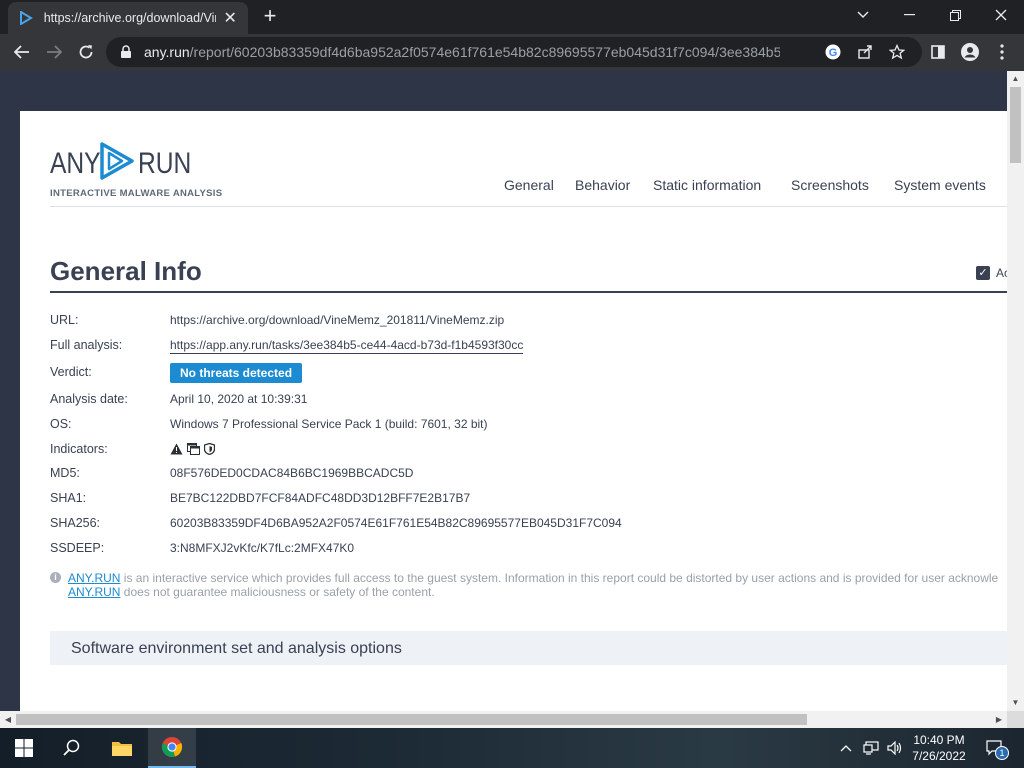 The height and width of the screenshot is (768, 1024). I want to click on row-label: Indicators:, so click(79, 449).